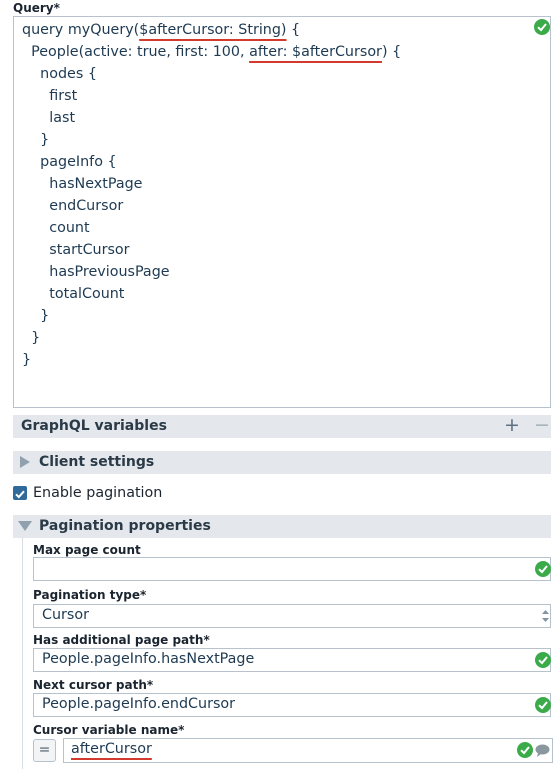 The height and width of the screenshot is (769, 557). I want to click on client-settings-title: Client settings, so click(97, 462).